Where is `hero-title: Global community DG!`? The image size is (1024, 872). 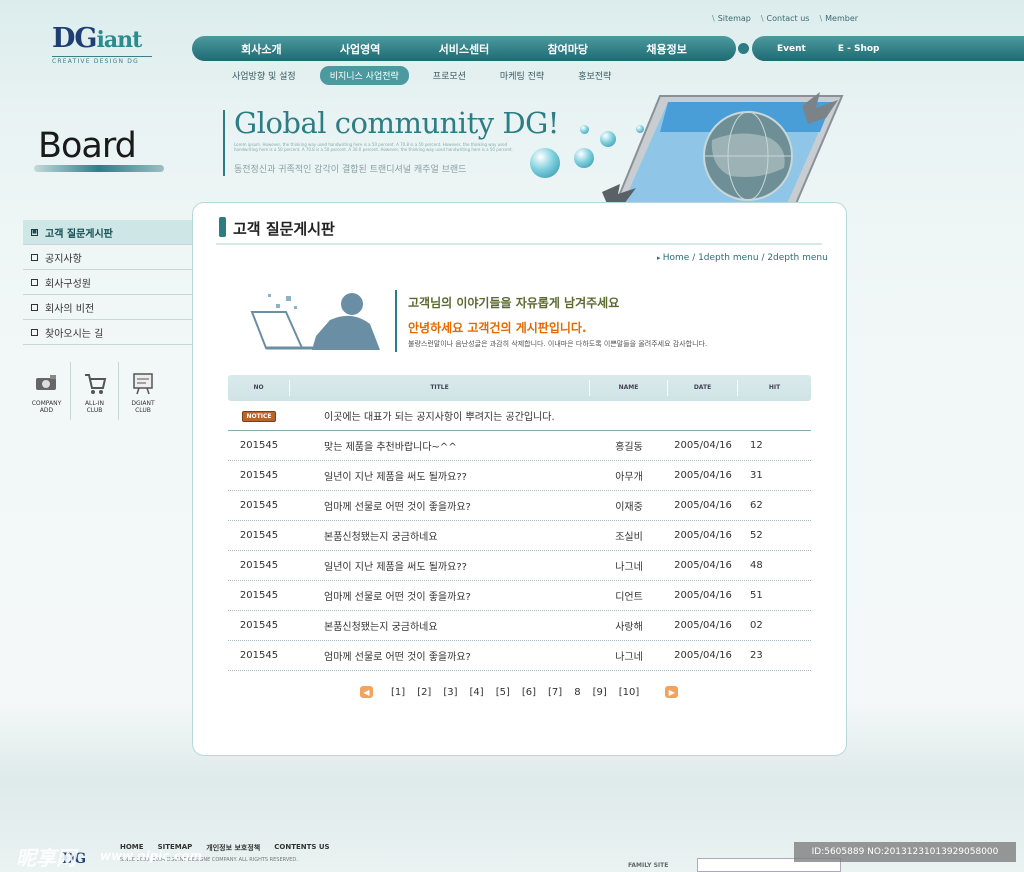
hero-title: Global community DG! is located at coordinates (396, 123).